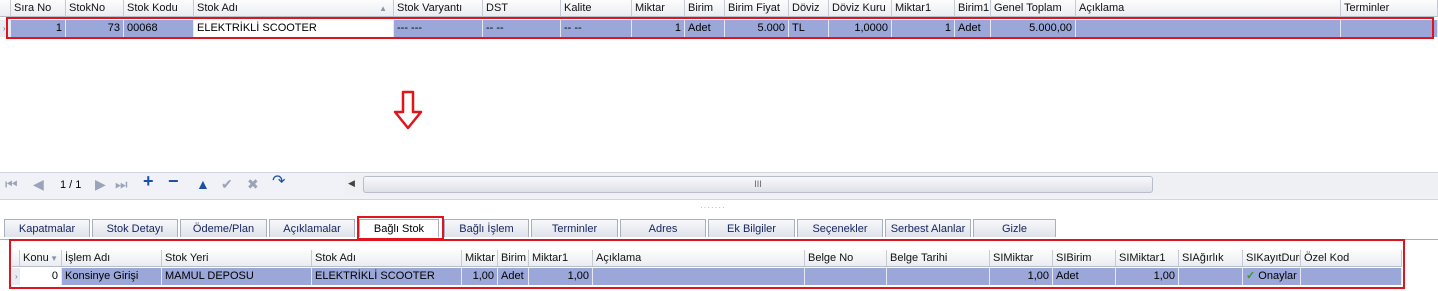 This screenshot has width=1438, height=291. Describe the element at coordinates (47, 228) in the screenshot. I see `tab-kapatmalar: Kapatmalar` at that location.